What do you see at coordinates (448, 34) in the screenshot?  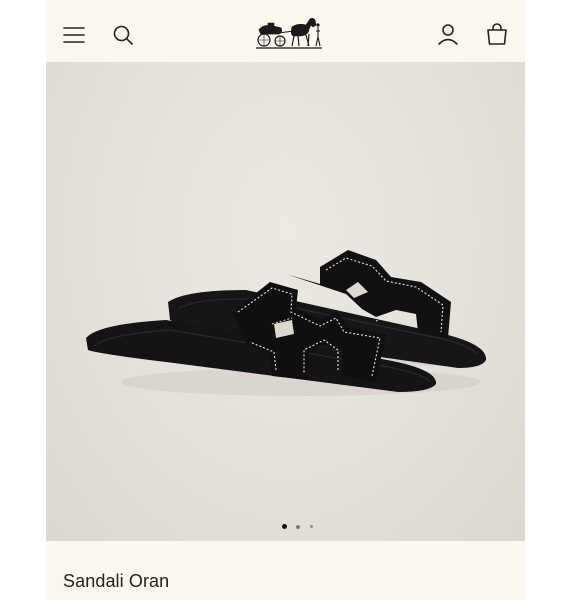 I see `account-icon` at bounding box center [448, 34].